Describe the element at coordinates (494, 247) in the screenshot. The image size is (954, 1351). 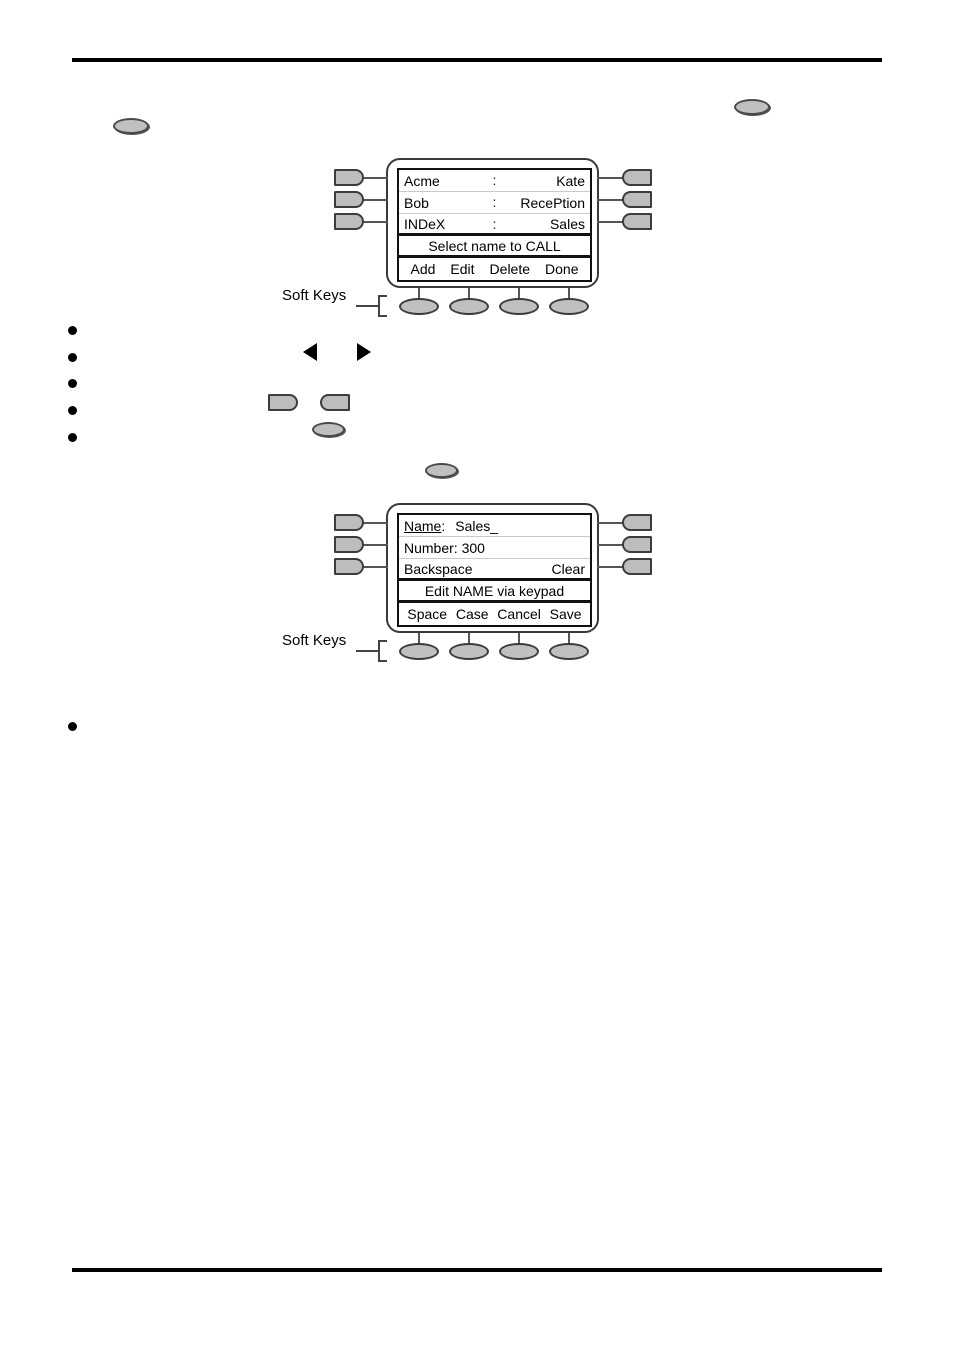
I see `screen-prompt: Select name to CALL` at that location.